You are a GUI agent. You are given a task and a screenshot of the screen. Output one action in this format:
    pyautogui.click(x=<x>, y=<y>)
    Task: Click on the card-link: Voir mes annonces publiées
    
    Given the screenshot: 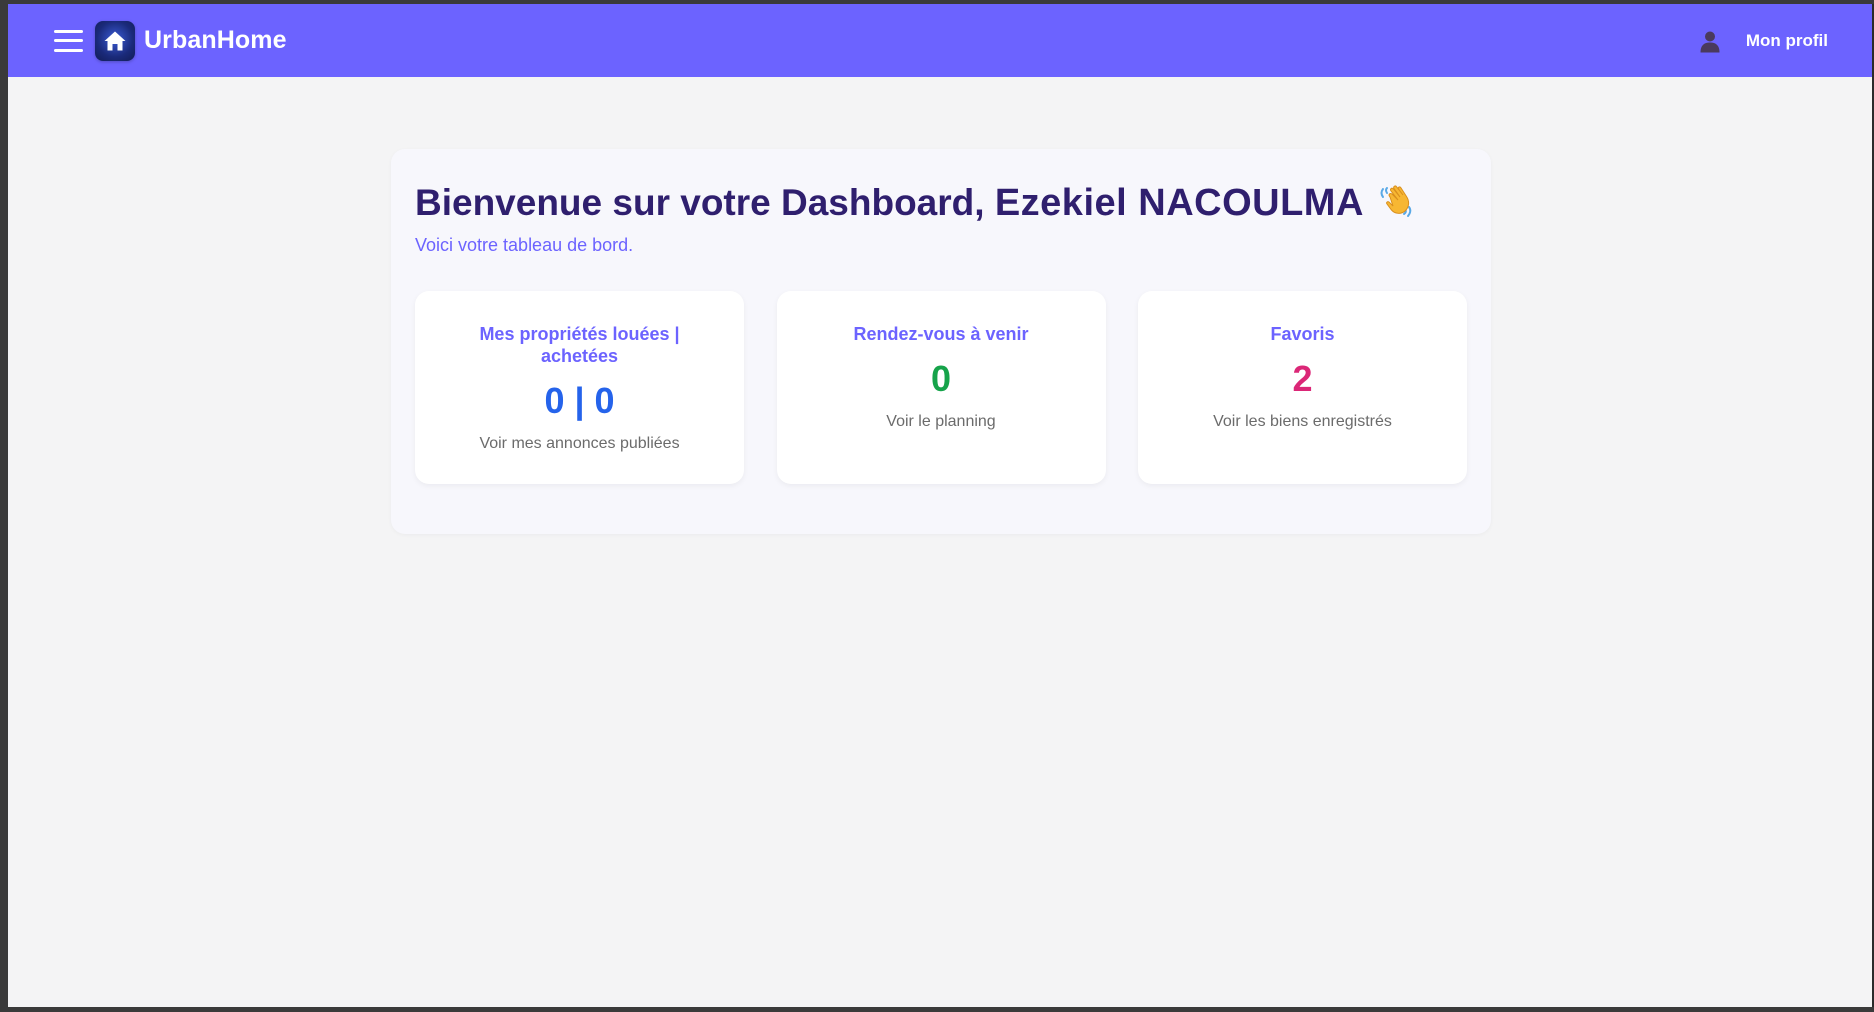 What is the action you would take?
    pyautogui.click(x=579, y=444)
    